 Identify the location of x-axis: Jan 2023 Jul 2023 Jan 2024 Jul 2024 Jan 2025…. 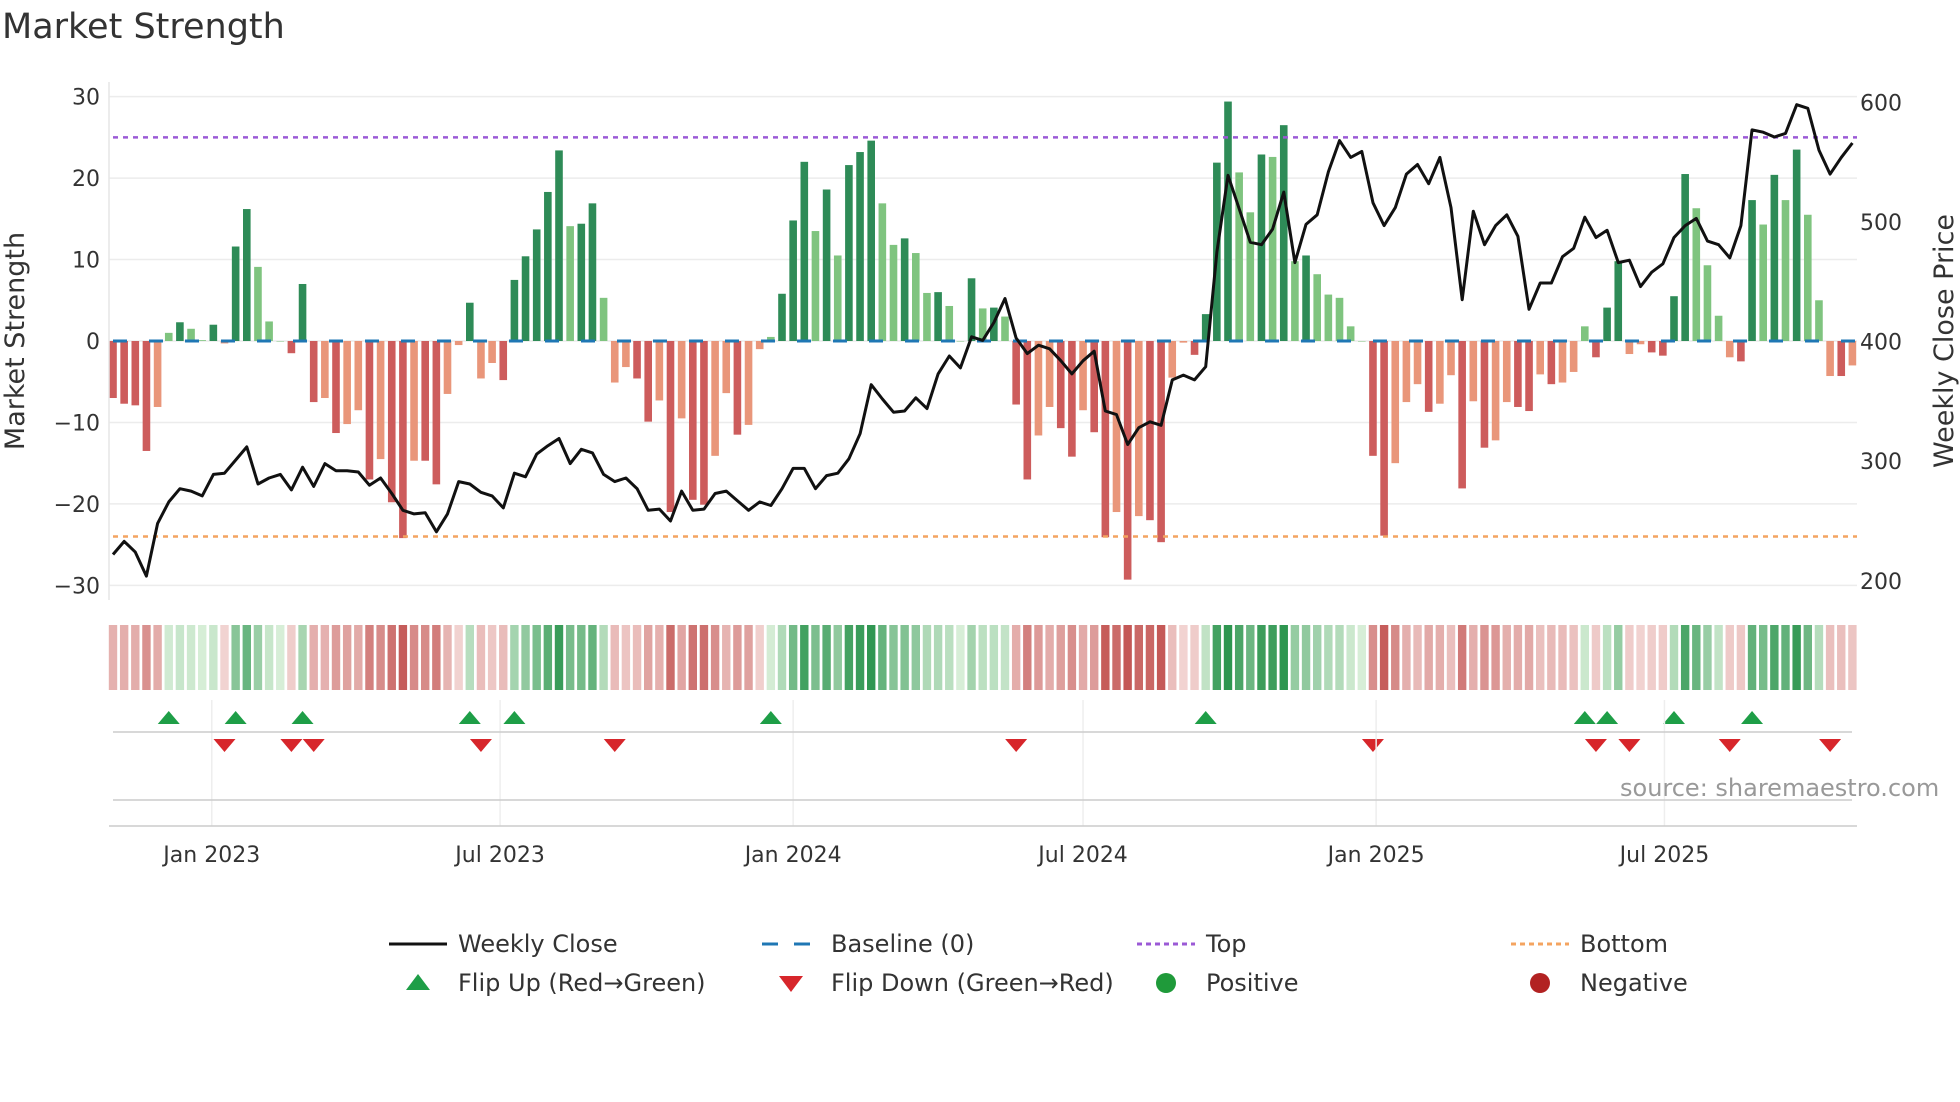
(983, 784).